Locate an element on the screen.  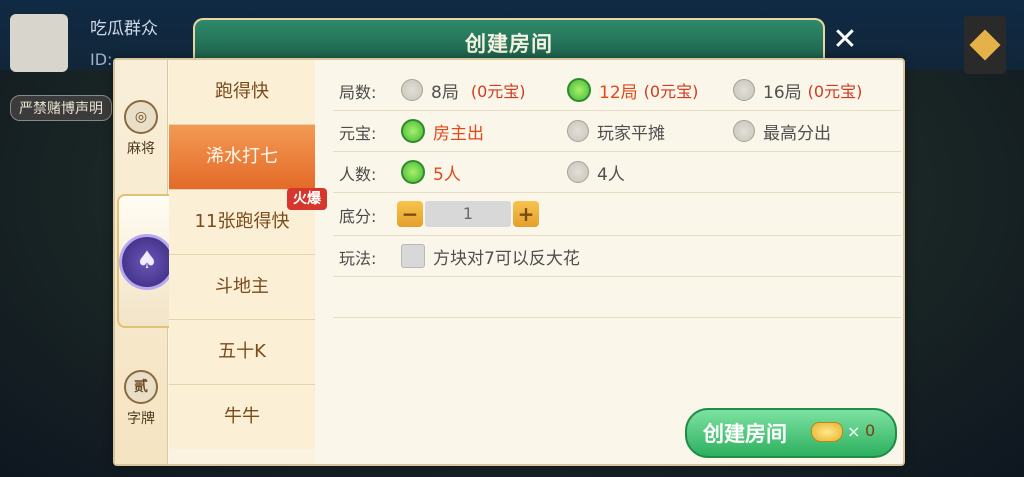
multiply-sign: × is located at coordinates (854, 431).